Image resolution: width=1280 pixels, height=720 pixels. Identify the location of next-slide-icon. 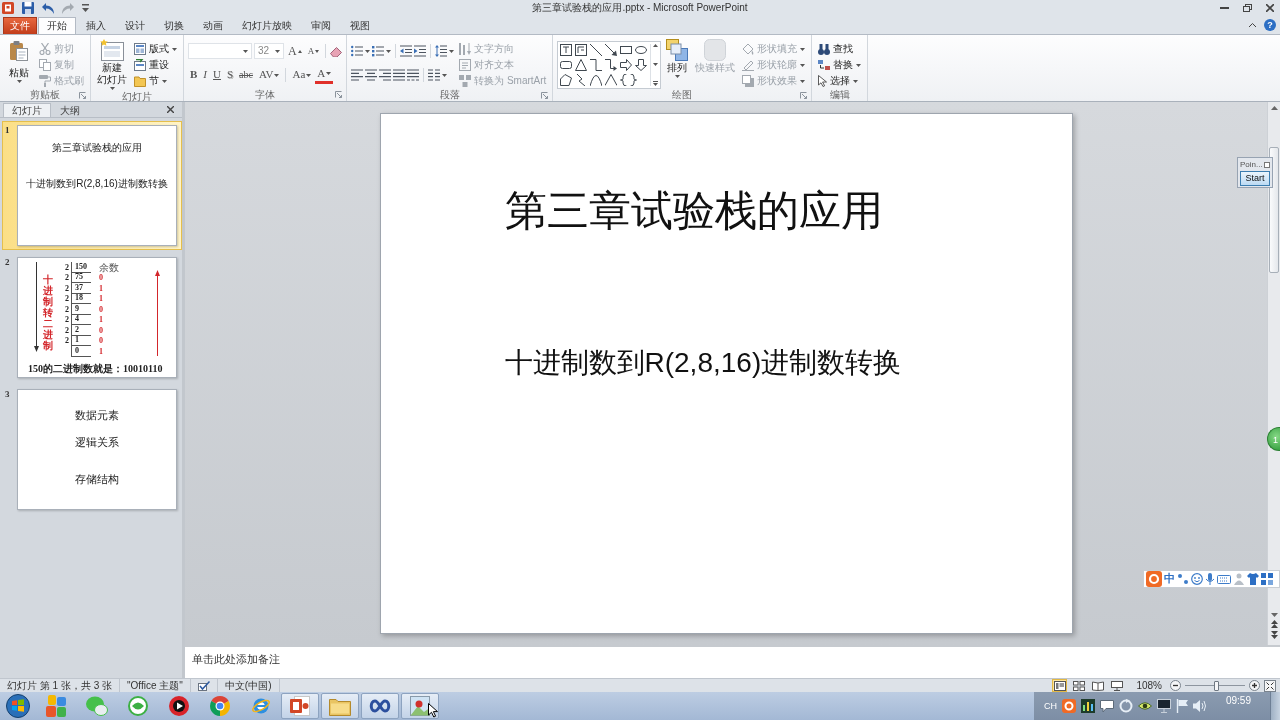
(1274, 635).